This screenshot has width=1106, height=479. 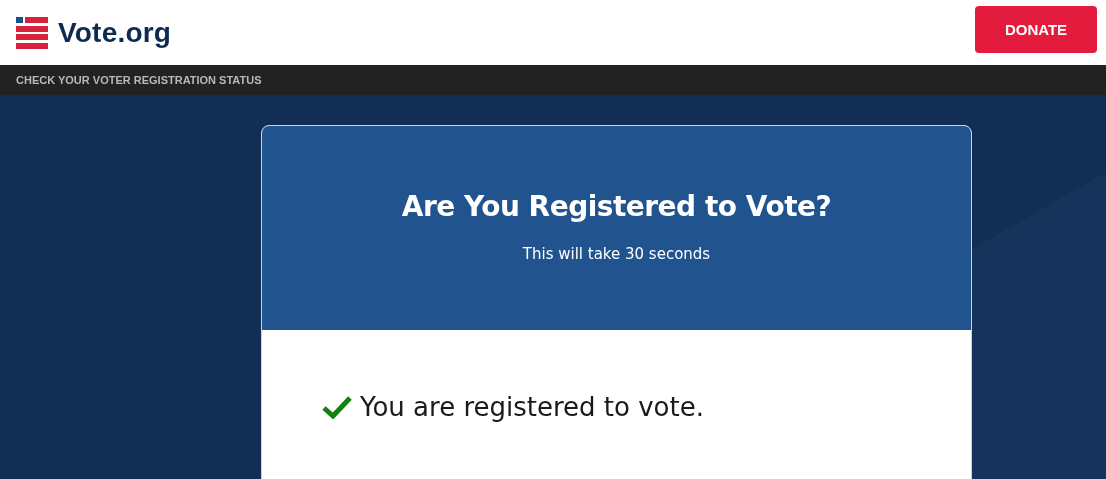 What do you see at coordinates (337, 407) in the screenshot?
I see `checkmark-icon` at bounding box center [337, 407].